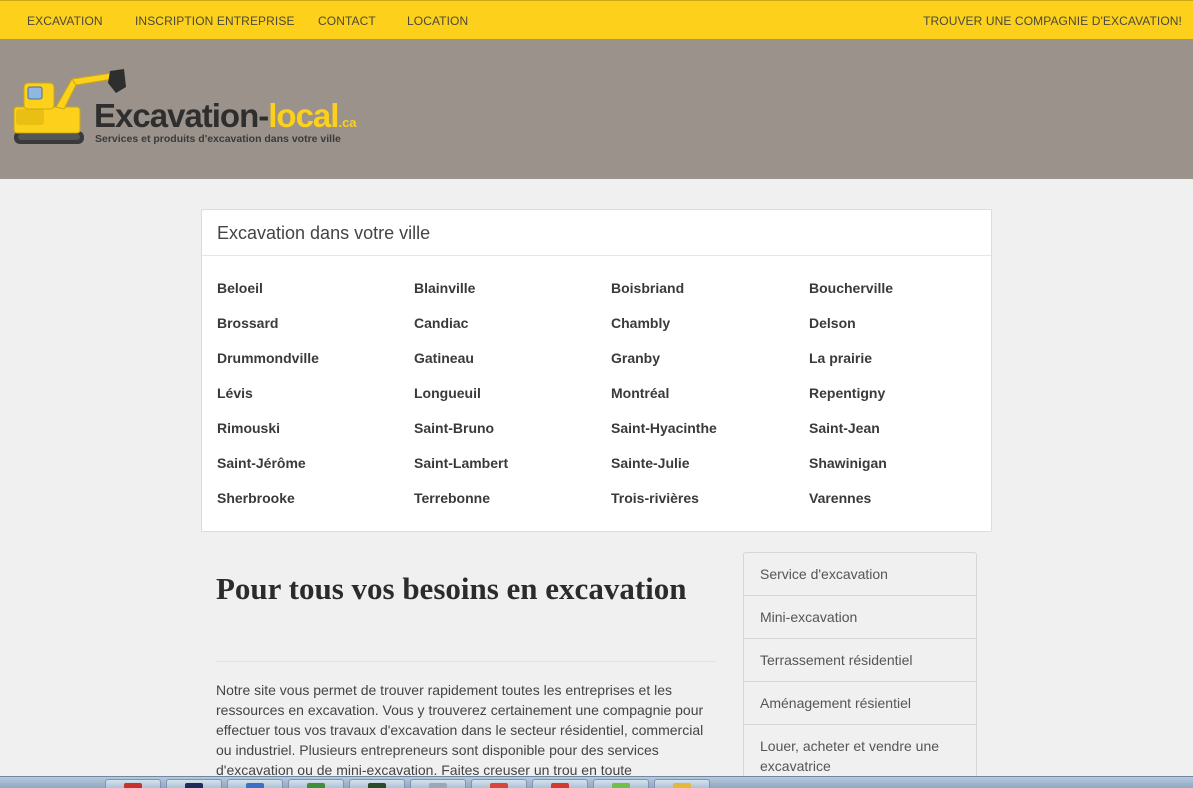 Image resolution: width=1193 pixels, height=788 pixels. I want to click on city-link: Lévis, so click(235, 393).